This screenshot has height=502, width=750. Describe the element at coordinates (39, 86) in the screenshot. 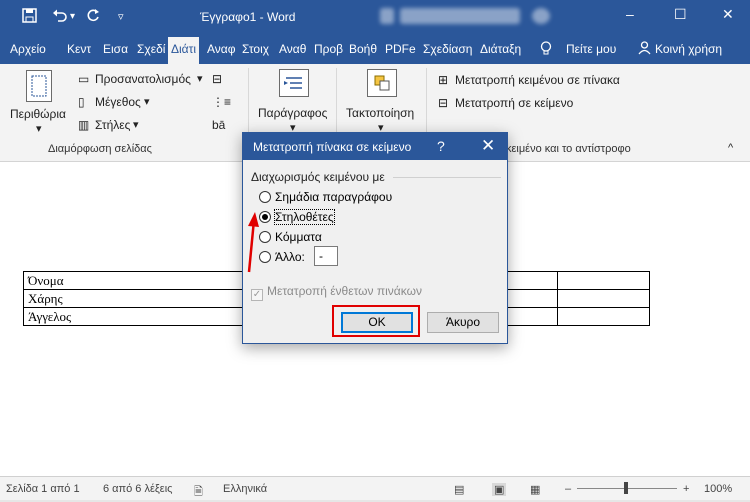

I see `margins-icon` at that location.